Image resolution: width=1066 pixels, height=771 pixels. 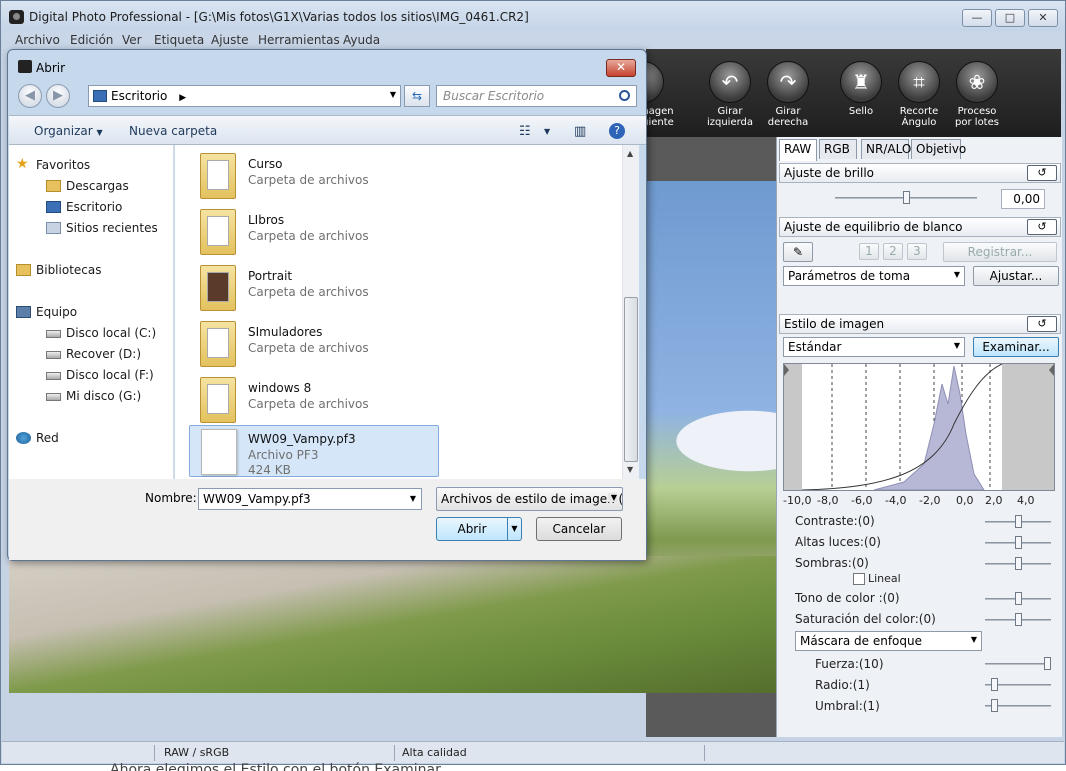 I want to click on nav-label: Equipo, so click(x=57, y=312).